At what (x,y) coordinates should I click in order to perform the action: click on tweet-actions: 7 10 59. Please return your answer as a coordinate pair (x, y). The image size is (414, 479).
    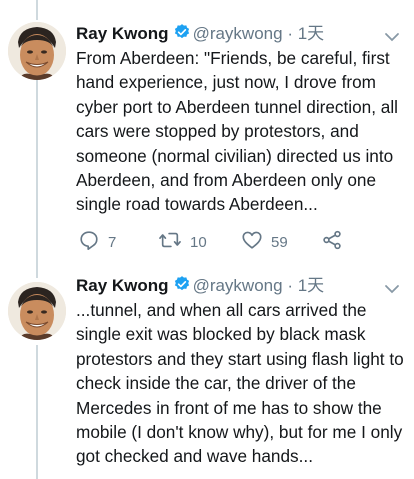
    Looking at the image, I should click on (228, 242).